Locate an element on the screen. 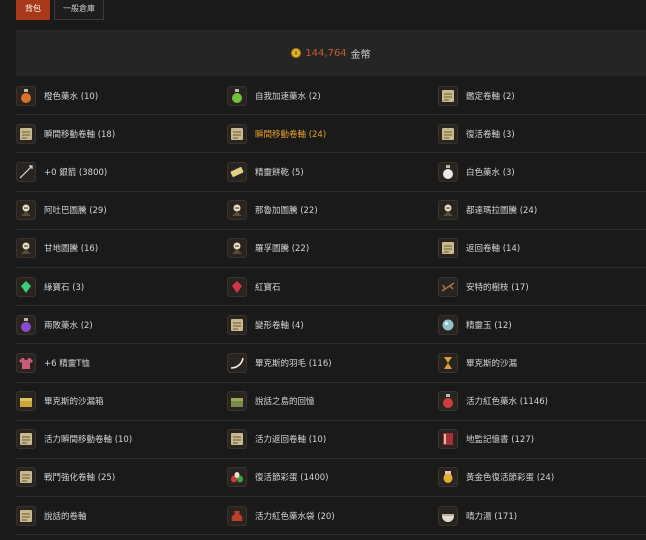 Image resolution: width=646 pixels, height=540 pixels. coin-icon is located at coordinates (296, 53).